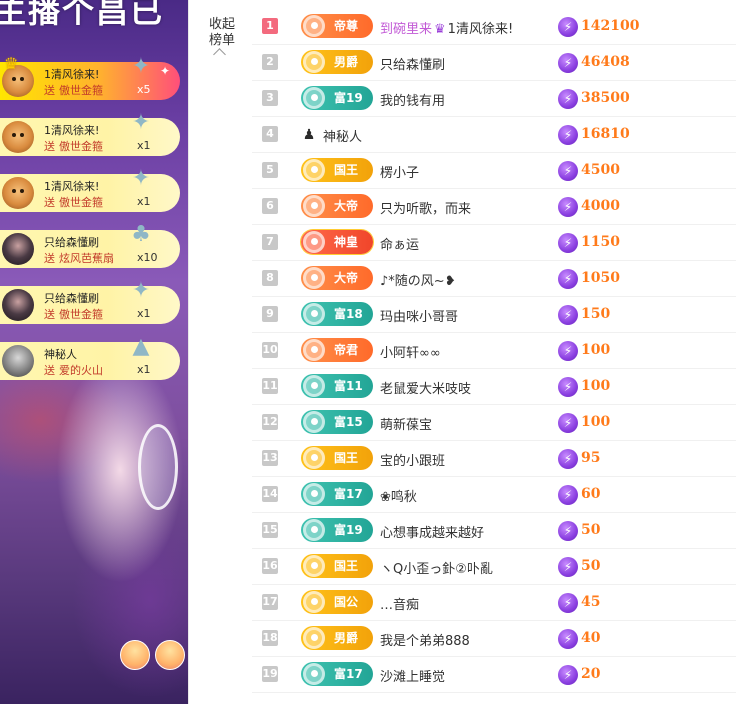  I want to click on gift-count: x1, so click(144, 201).